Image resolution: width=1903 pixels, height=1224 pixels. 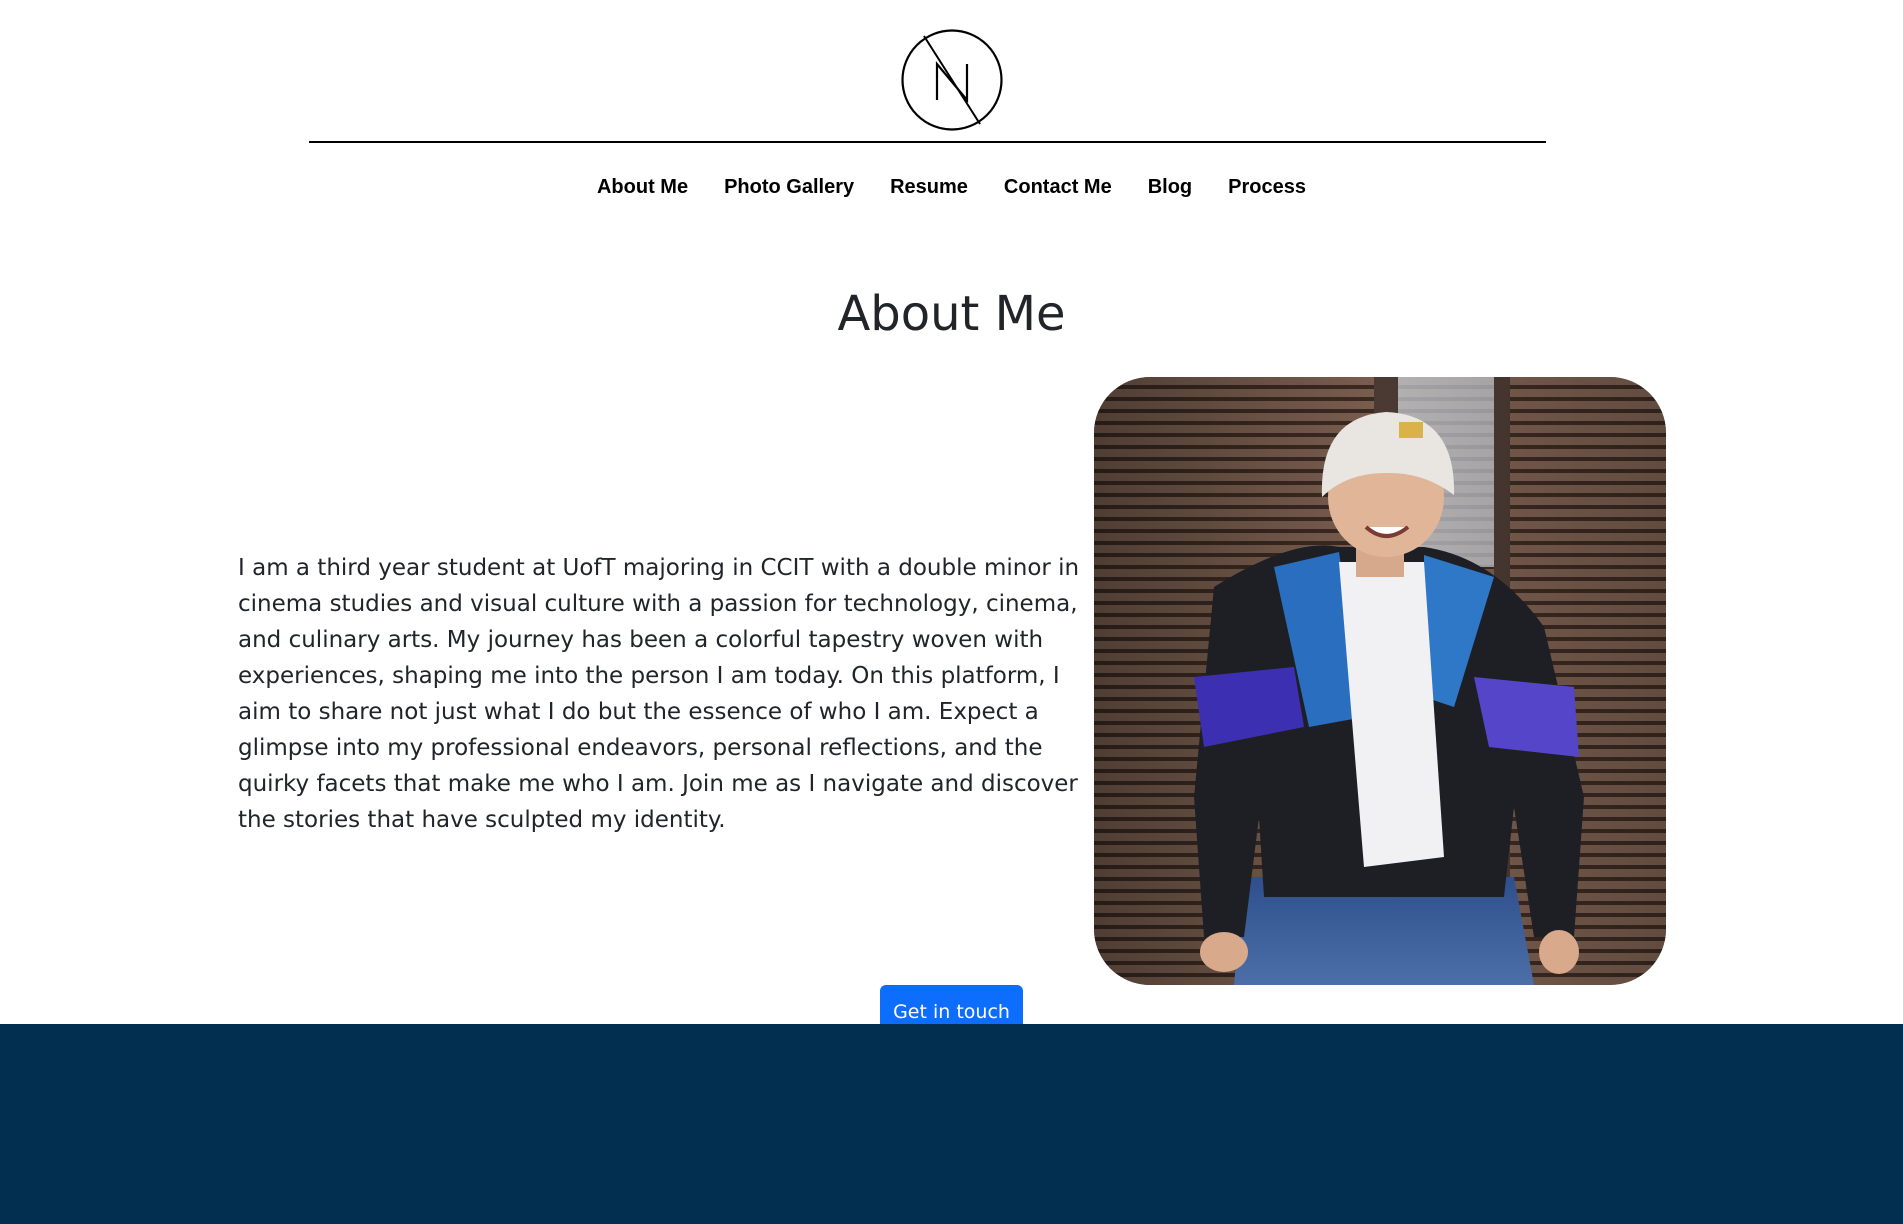 I want to click on nav-item-blog: Blog, so click(x=1170, y=187).